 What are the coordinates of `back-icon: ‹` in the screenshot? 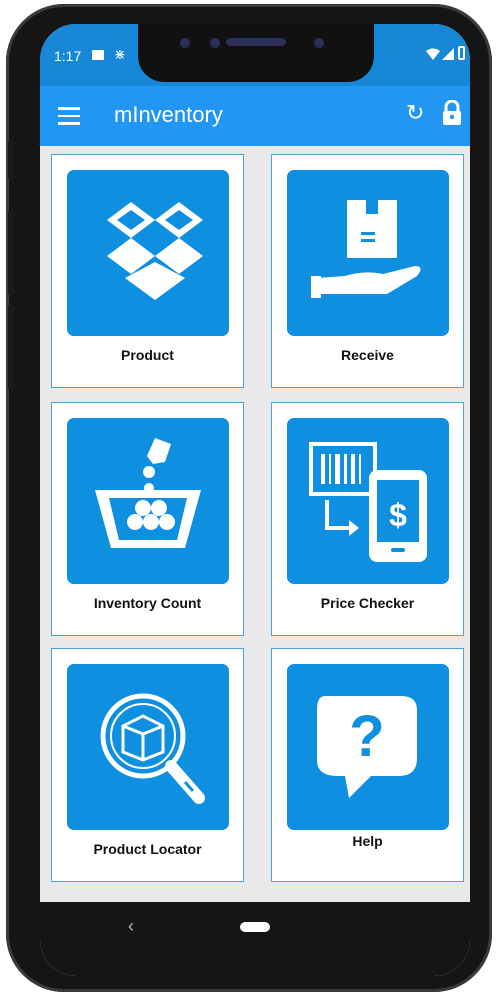 It's located at (131, 926).